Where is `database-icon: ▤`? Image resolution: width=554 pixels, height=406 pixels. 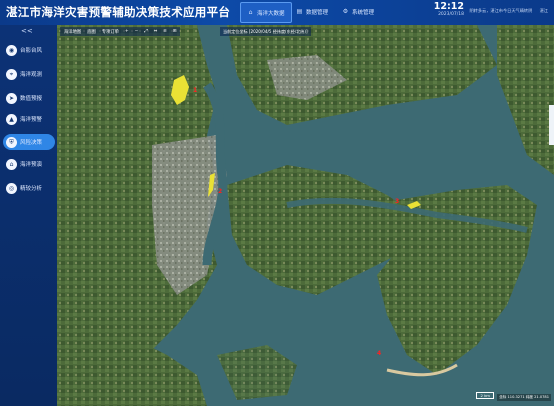 database-icon: ▤ is located at coordinates (299, 11).